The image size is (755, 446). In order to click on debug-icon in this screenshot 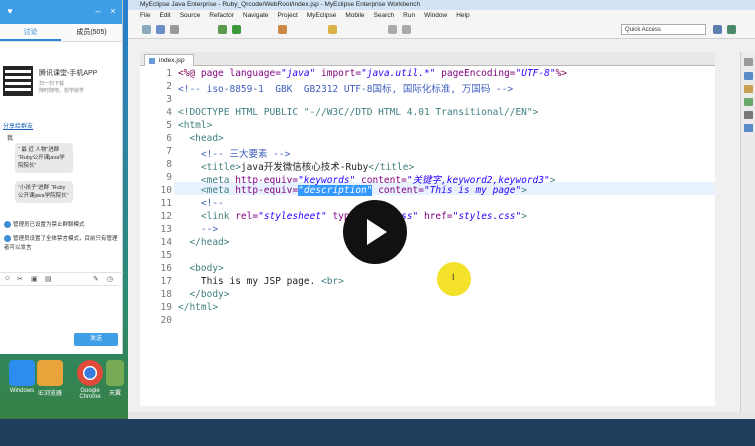, I will do `click(222, 29)`.